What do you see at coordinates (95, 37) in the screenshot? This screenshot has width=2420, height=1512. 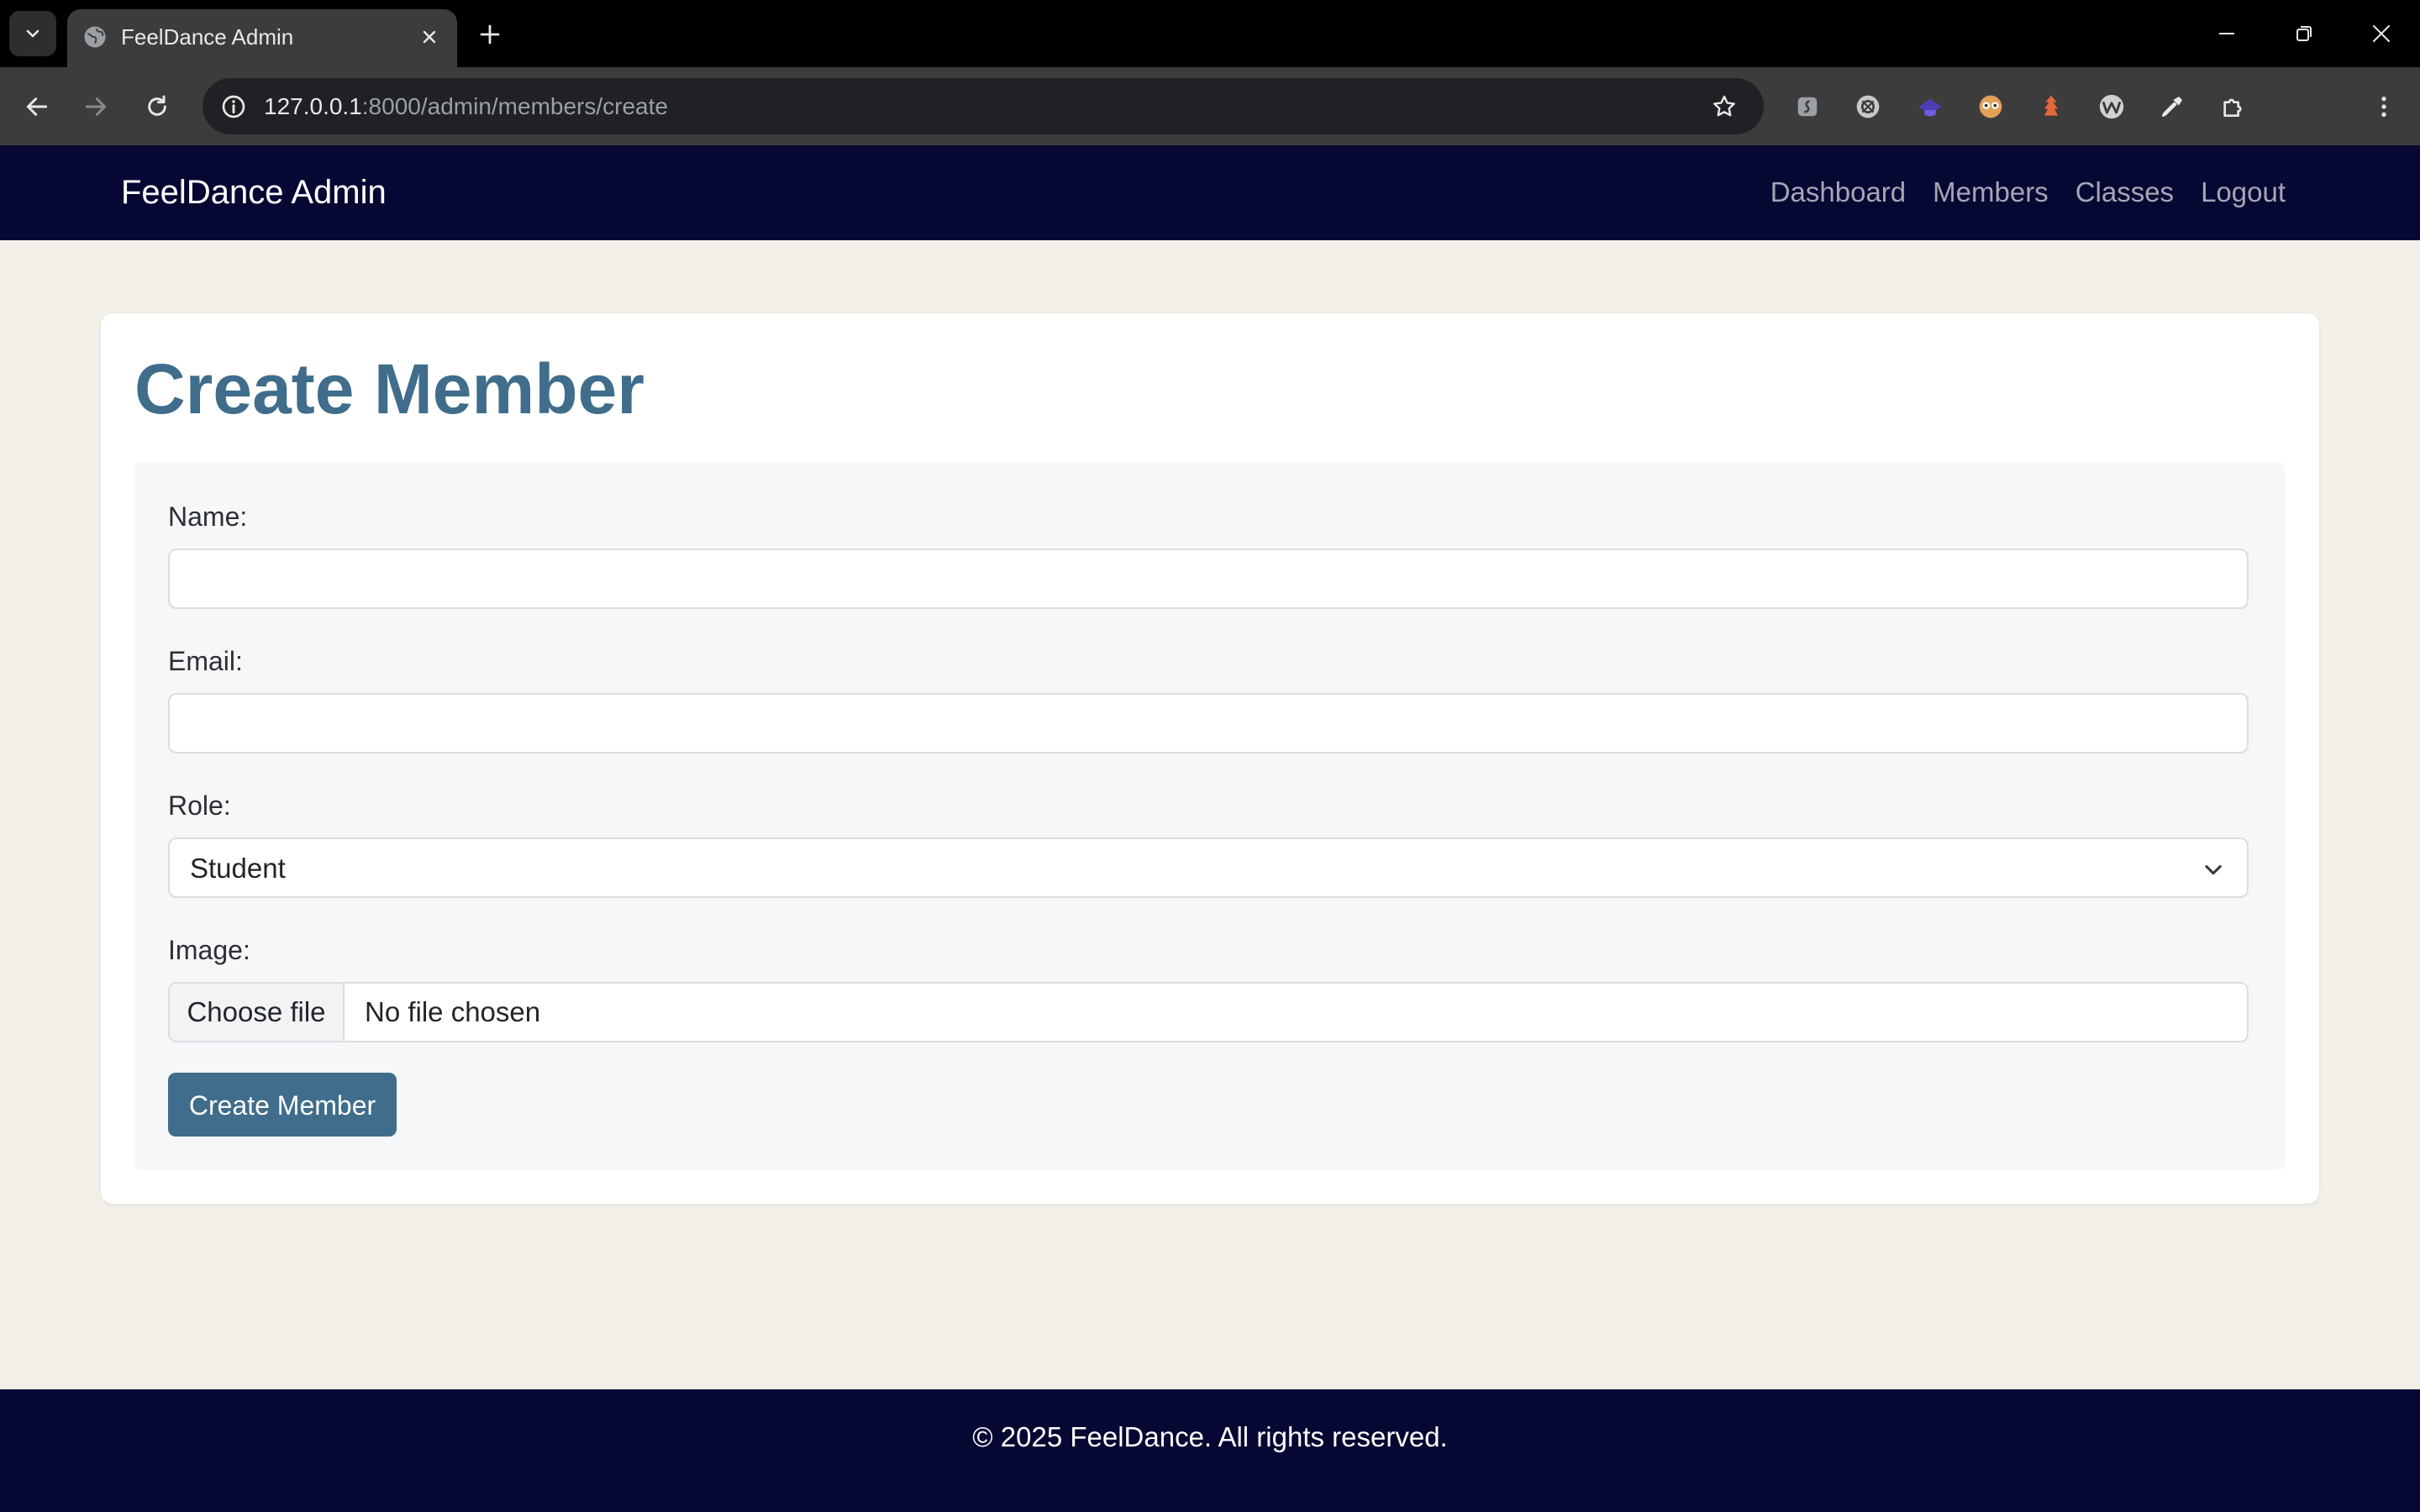 I see `globe-icon` at bounding box center [95, 37].